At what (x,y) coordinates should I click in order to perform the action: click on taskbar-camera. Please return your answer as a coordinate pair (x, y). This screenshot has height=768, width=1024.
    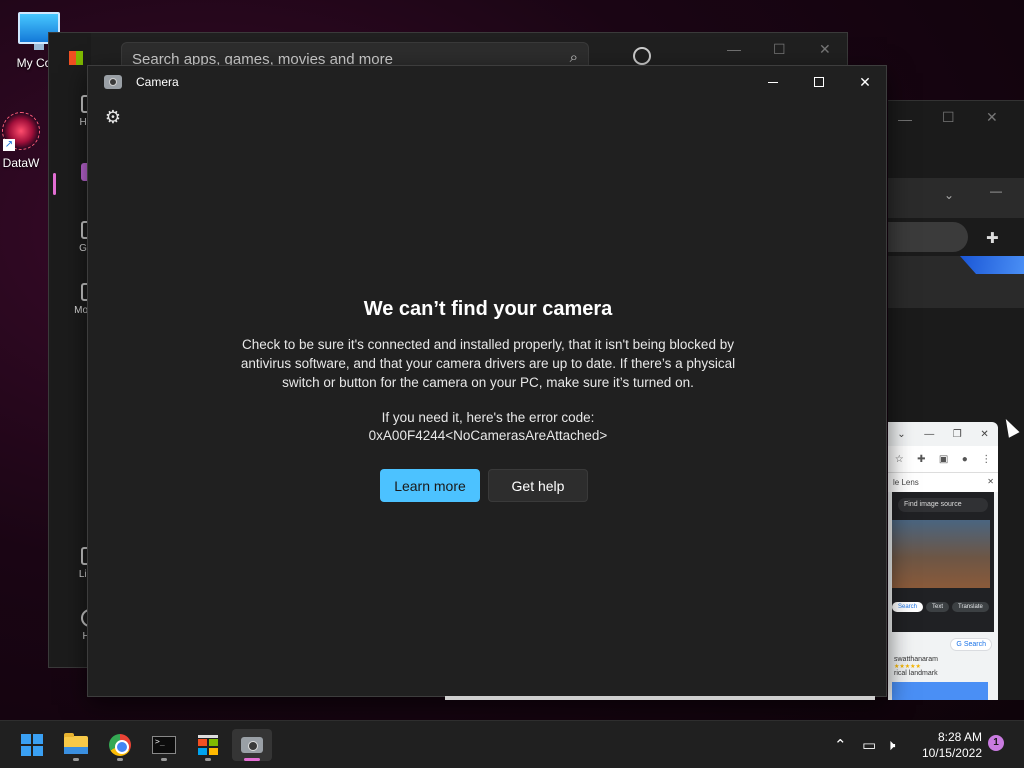
    Looking at the image, I should click on (252, 745).